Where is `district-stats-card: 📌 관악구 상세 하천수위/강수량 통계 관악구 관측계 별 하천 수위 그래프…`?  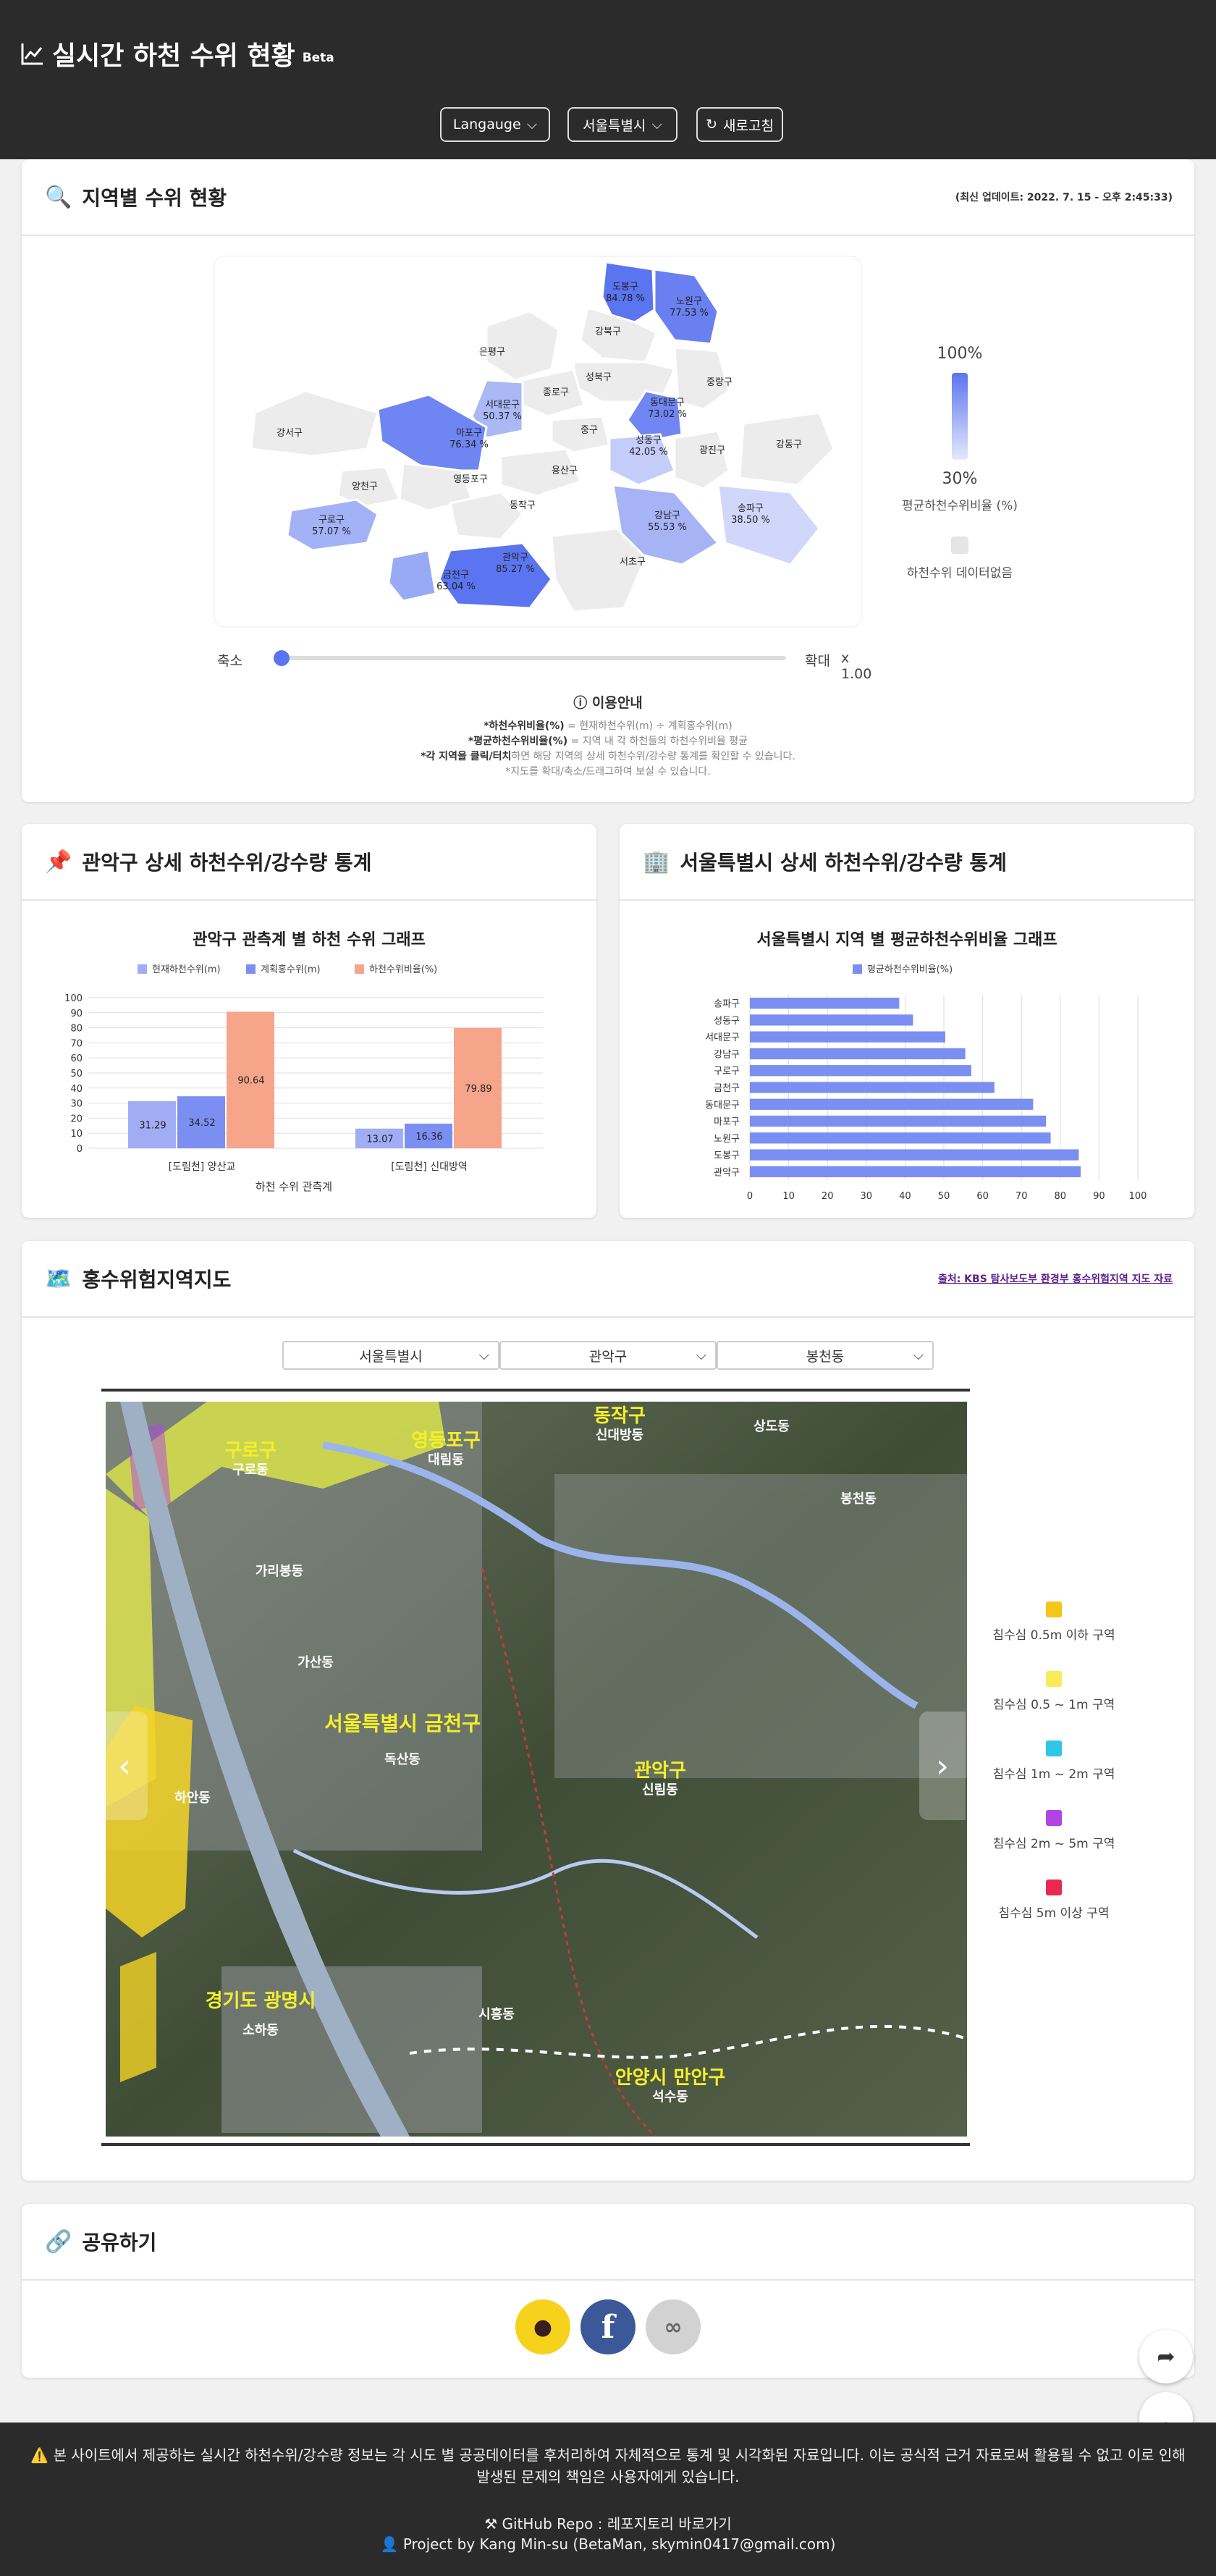
district-stats-card: 📌 관악구 상세 하천수위/강수량 통계 관악구 관측계 별 하천 수위 그래프… is located at coordinates (309, 1021).